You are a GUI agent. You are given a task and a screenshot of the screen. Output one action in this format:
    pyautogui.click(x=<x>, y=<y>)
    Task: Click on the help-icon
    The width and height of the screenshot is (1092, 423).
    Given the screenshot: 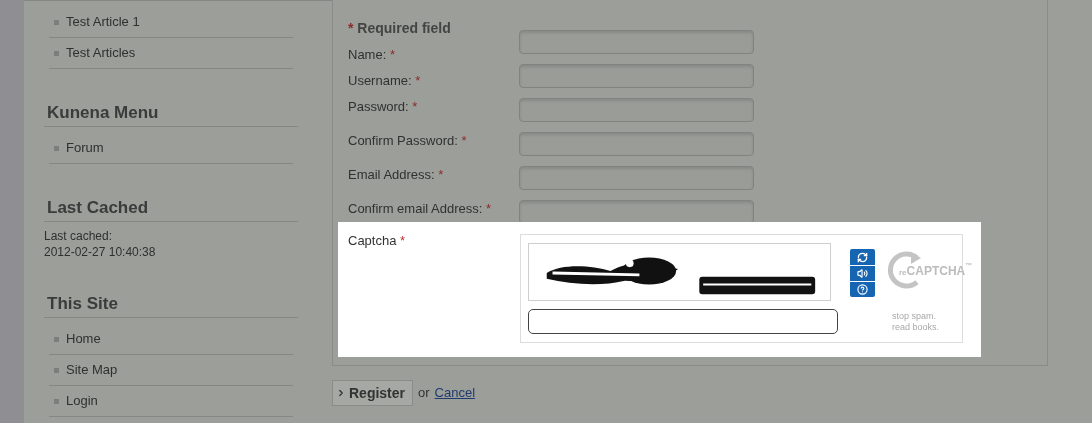 What is the action you would take?
    pyautogui.click(x=862, y=289)
    